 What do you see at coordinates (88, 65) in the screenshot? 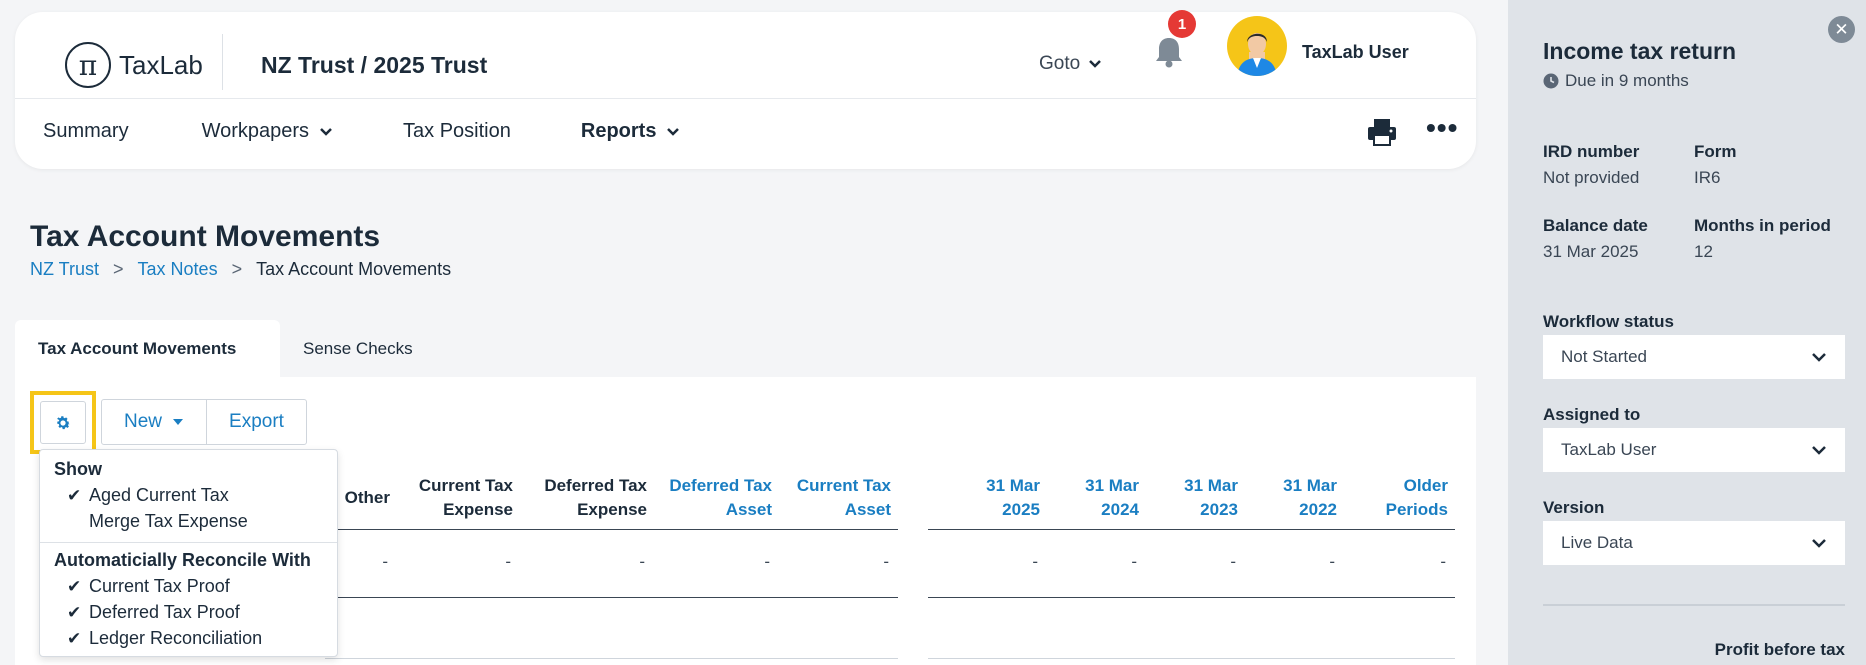
I see `pi-logo-icon: π` at bounding box center [88, 65].